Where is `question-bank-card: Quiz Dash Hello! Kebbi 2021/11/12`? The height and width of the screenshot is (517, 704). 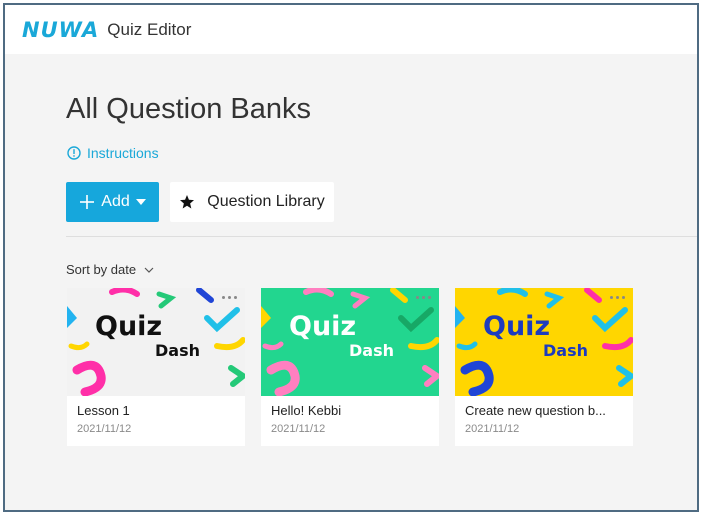 question-bank-card: Quiz Dash Hello! Kebbi 2021/11/12 is located at coordinates (350, 367).